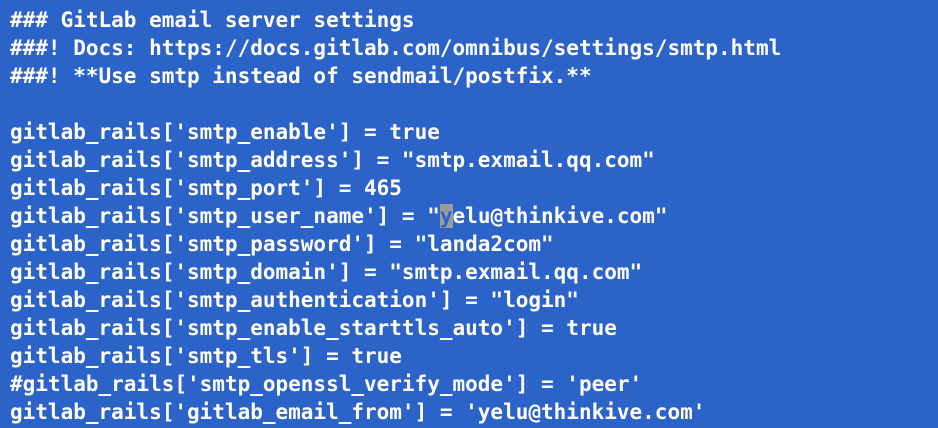 Image resolution: width=938 pixels, height=428 pixels. What do you see at coordinates (560, 216) in the screenshot?
I see `code-text-after-cursor: elu@thinkive.com"` at bounding box center [560, 216].